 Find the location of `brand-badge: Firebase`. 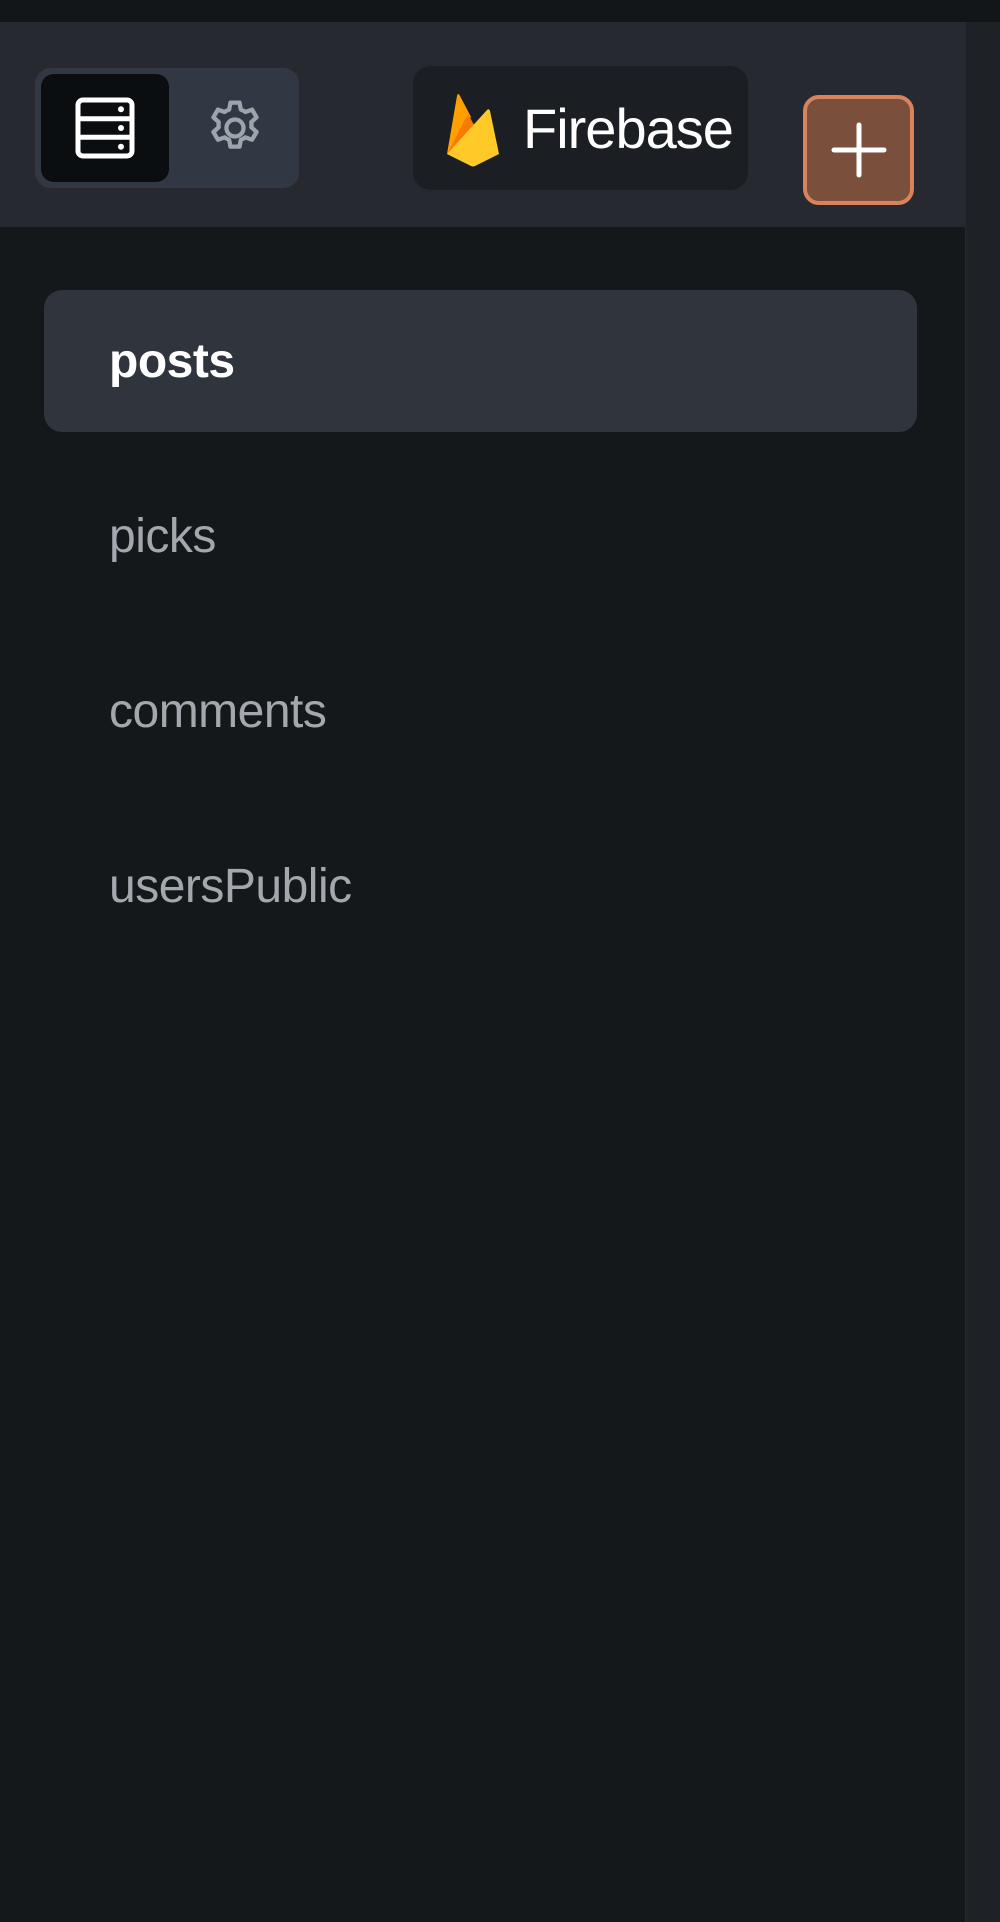

brand-badge: Firebase is located at coordinates (580, 128).